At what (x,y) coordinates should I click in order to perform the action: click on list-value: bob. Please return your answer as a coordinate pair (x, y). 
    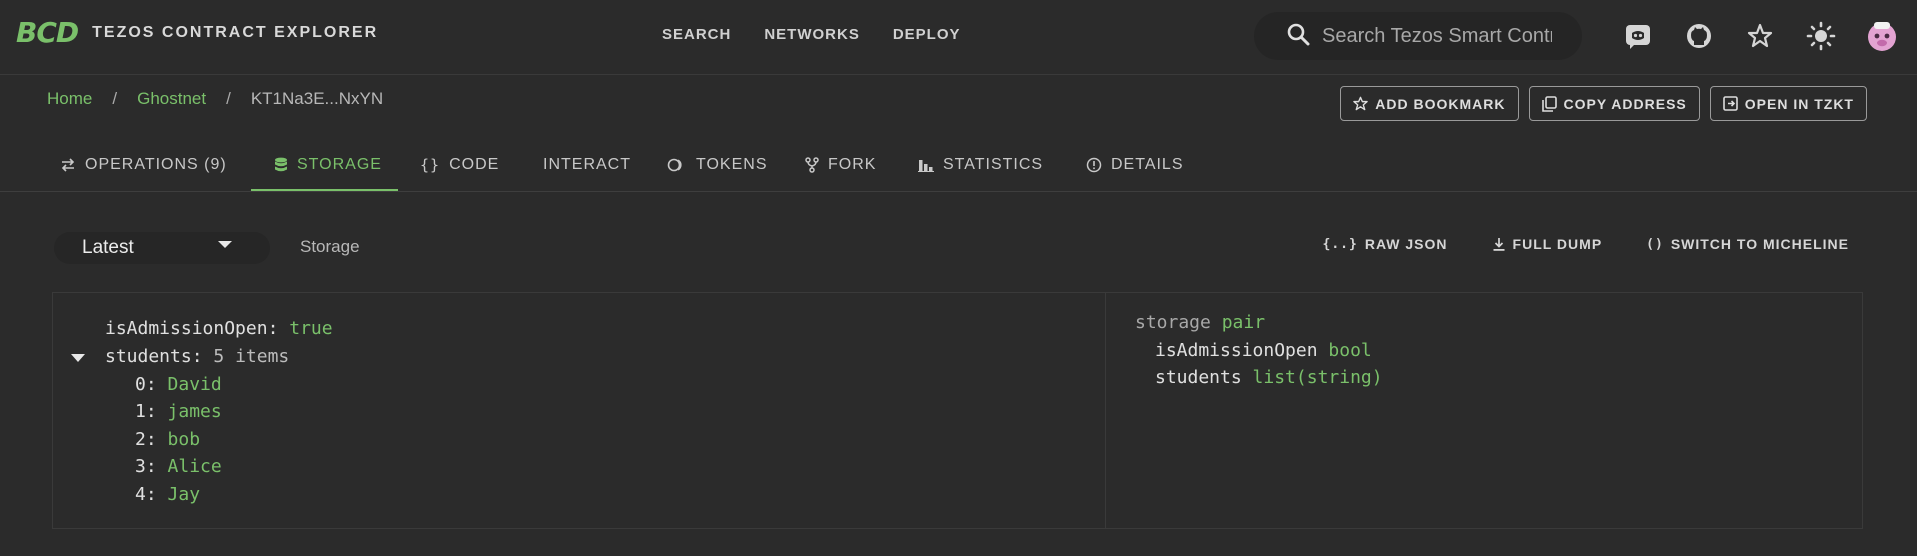
    Looking at the image, I should click on (184, 439).